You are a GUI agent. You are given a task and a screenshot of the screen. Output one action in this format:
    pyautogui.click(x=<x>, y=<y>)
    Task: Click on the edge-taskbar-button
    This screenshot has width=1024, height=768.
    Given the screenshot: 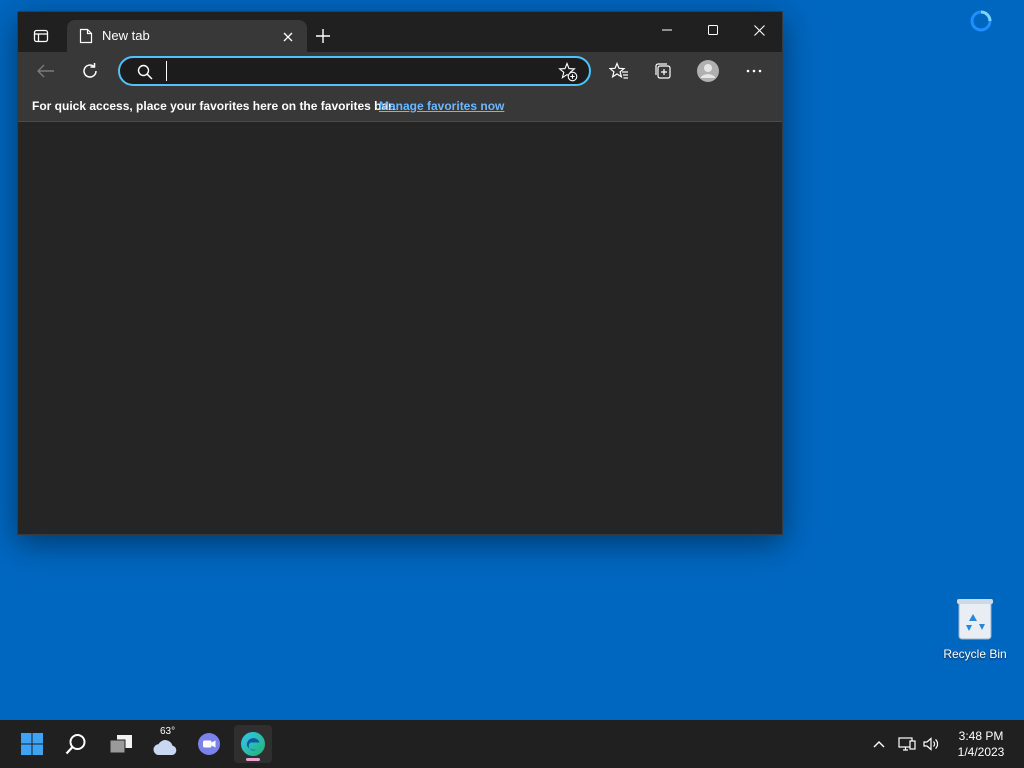 What is the action you would take?
    pyautogui.click(x=253, y=744)
    